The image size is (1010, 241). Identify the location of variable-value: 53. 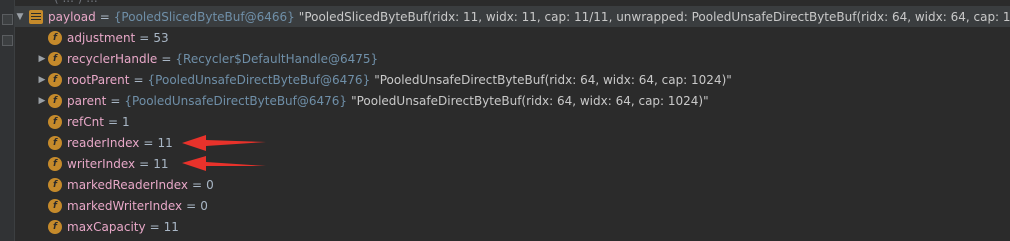
(161, 37).